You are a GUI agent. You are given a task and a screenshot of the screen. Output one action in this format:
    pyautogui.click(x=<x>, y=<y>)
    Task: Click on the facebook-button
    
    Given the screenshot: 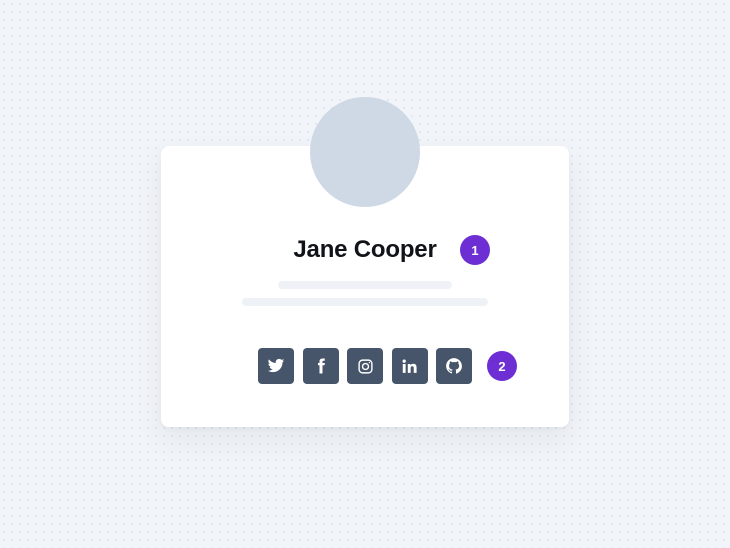 What is the action you would take?
    pyautogui.click(x=320, y=366)
    